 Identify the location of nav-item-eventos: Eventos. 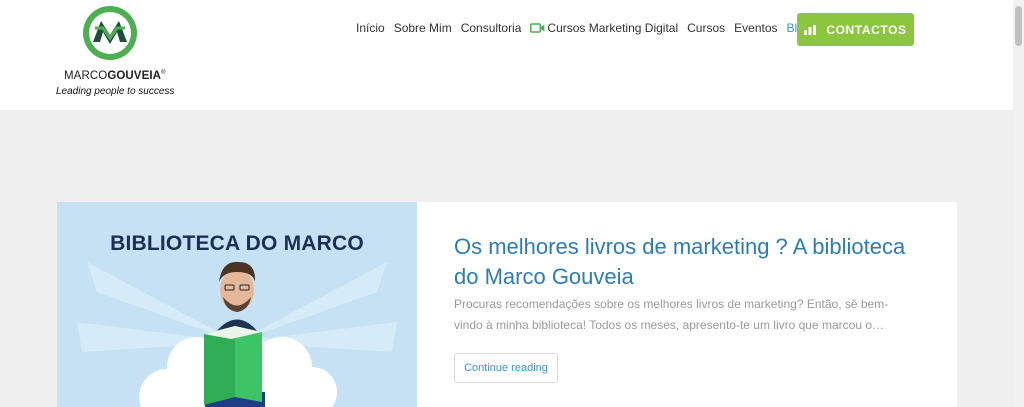
(755, 28).